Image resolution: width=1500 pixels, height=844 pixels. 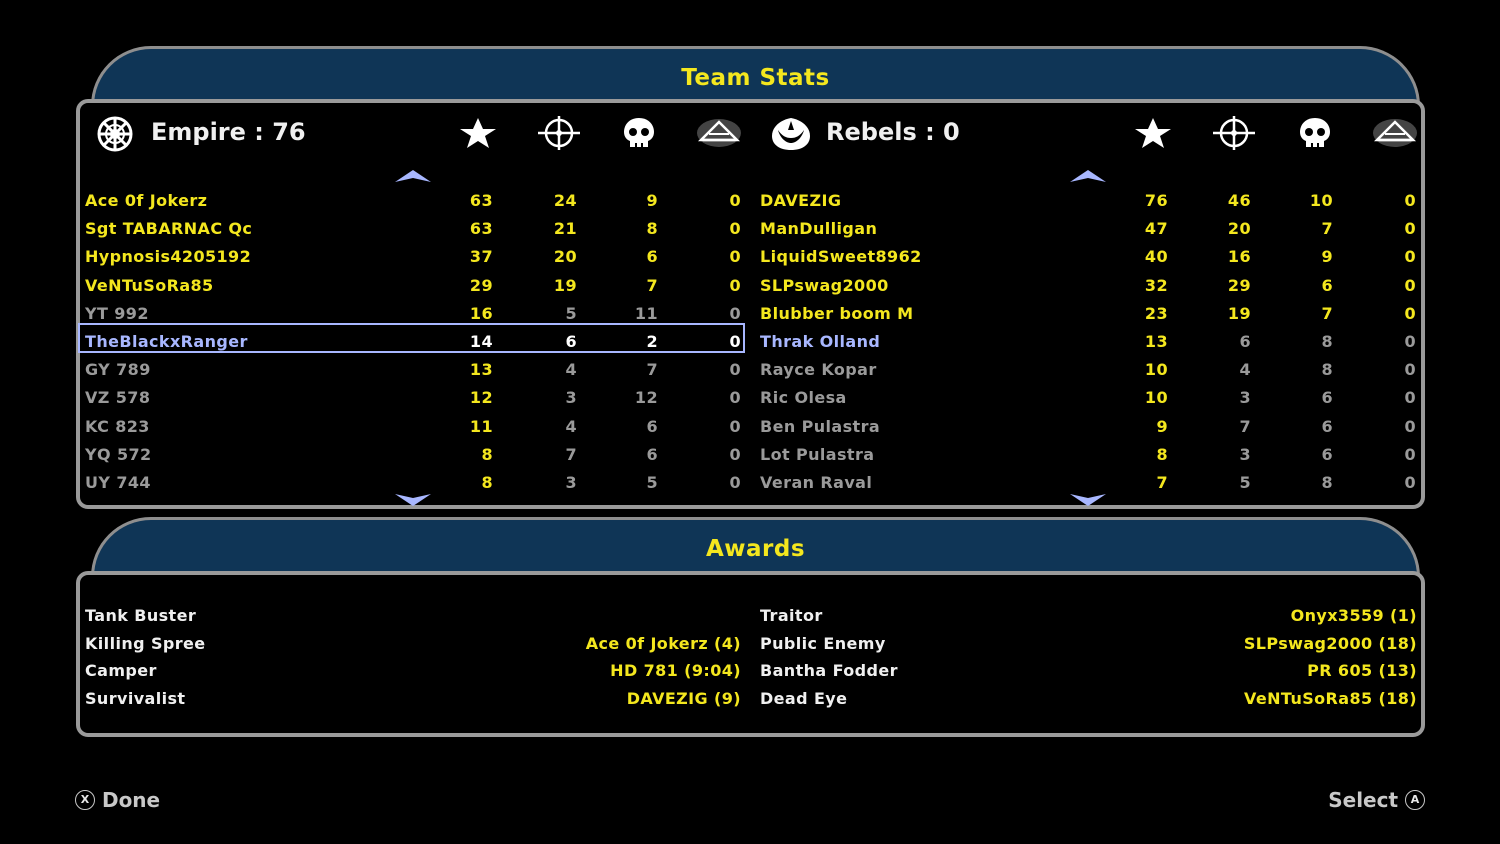 What do you see at coordinates (1156, 257) in the screenshot?
I see `stat-points: 40` at bounding box center [1156, 257].